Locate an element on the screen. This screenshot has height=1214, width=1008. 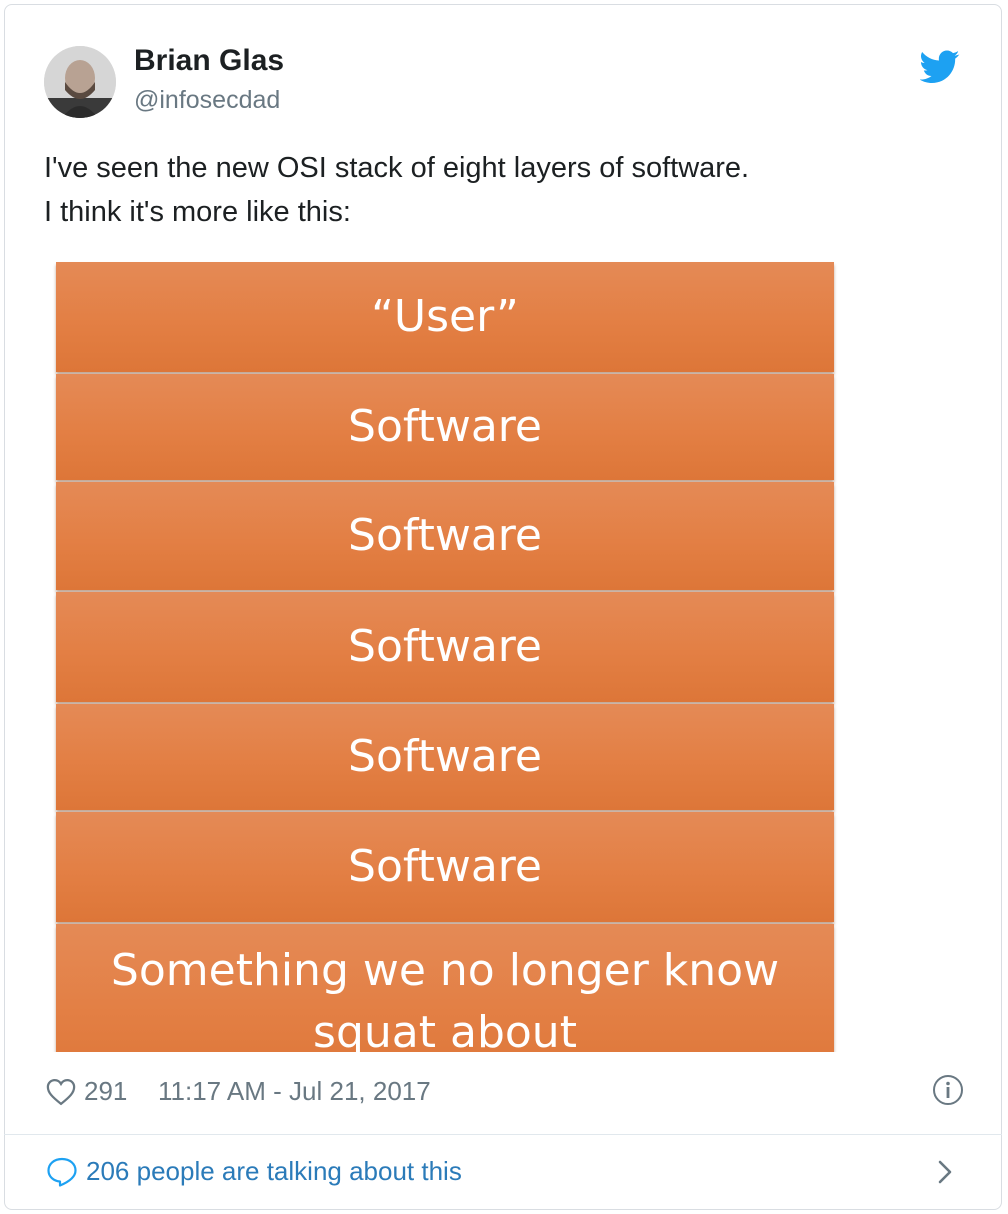
tweet-footer: 291 11:17 AM - Jul 21, 2017 is located at coordinates (504, 1092).